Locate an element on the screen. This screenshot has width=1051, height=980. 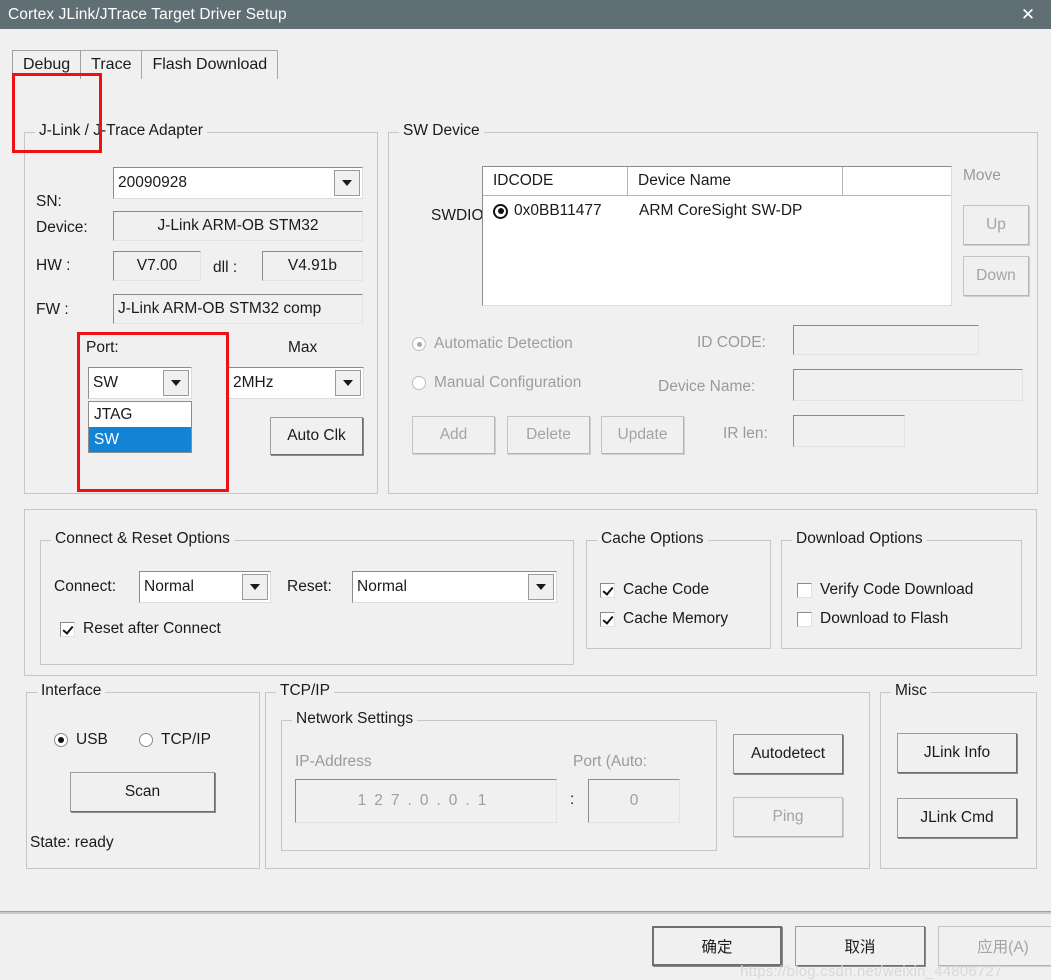
sn-value: 20090928 is located at coordinates (152, 182).